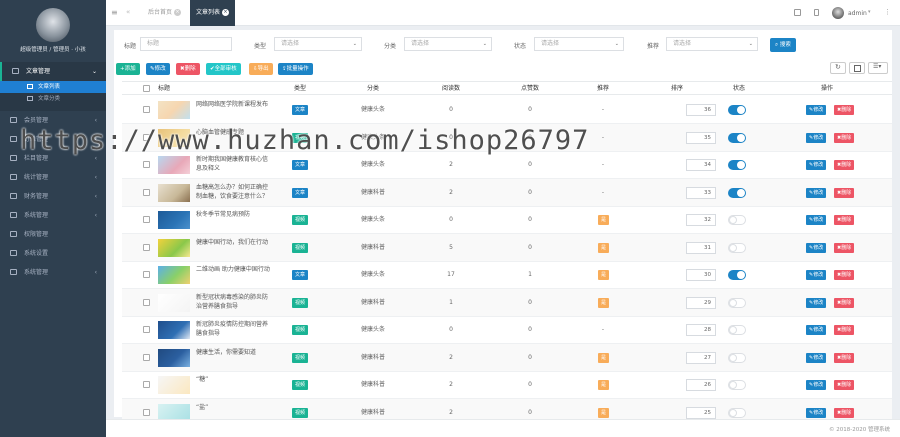 Image resolution: width=900 pixels, height=437 pixels. What do you see at coordinates (701, 165) in the screenshot?
I see `sort-input: 34` at bounding box center [701, 165].